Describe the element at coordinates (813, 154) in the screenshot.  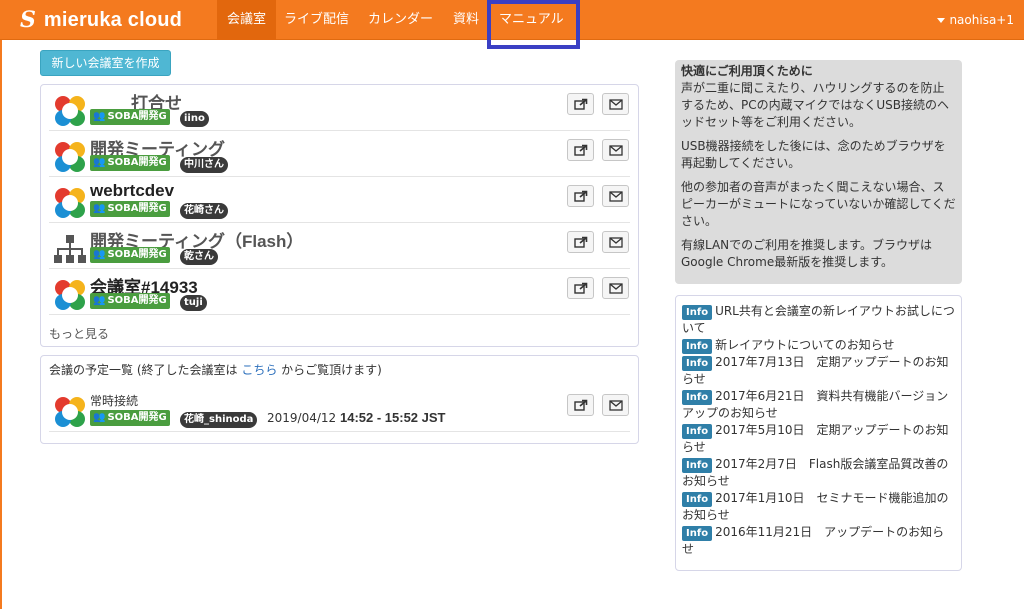
I see `tips-paragraph: USB機器接続をした後には、念のためブラウザを再起動してください。` at that location.